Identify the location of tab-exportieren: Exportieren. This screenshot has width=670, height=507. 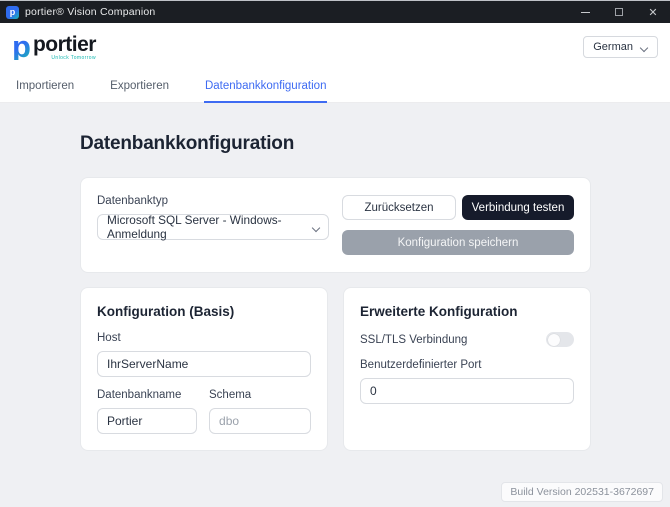
(139, 87).